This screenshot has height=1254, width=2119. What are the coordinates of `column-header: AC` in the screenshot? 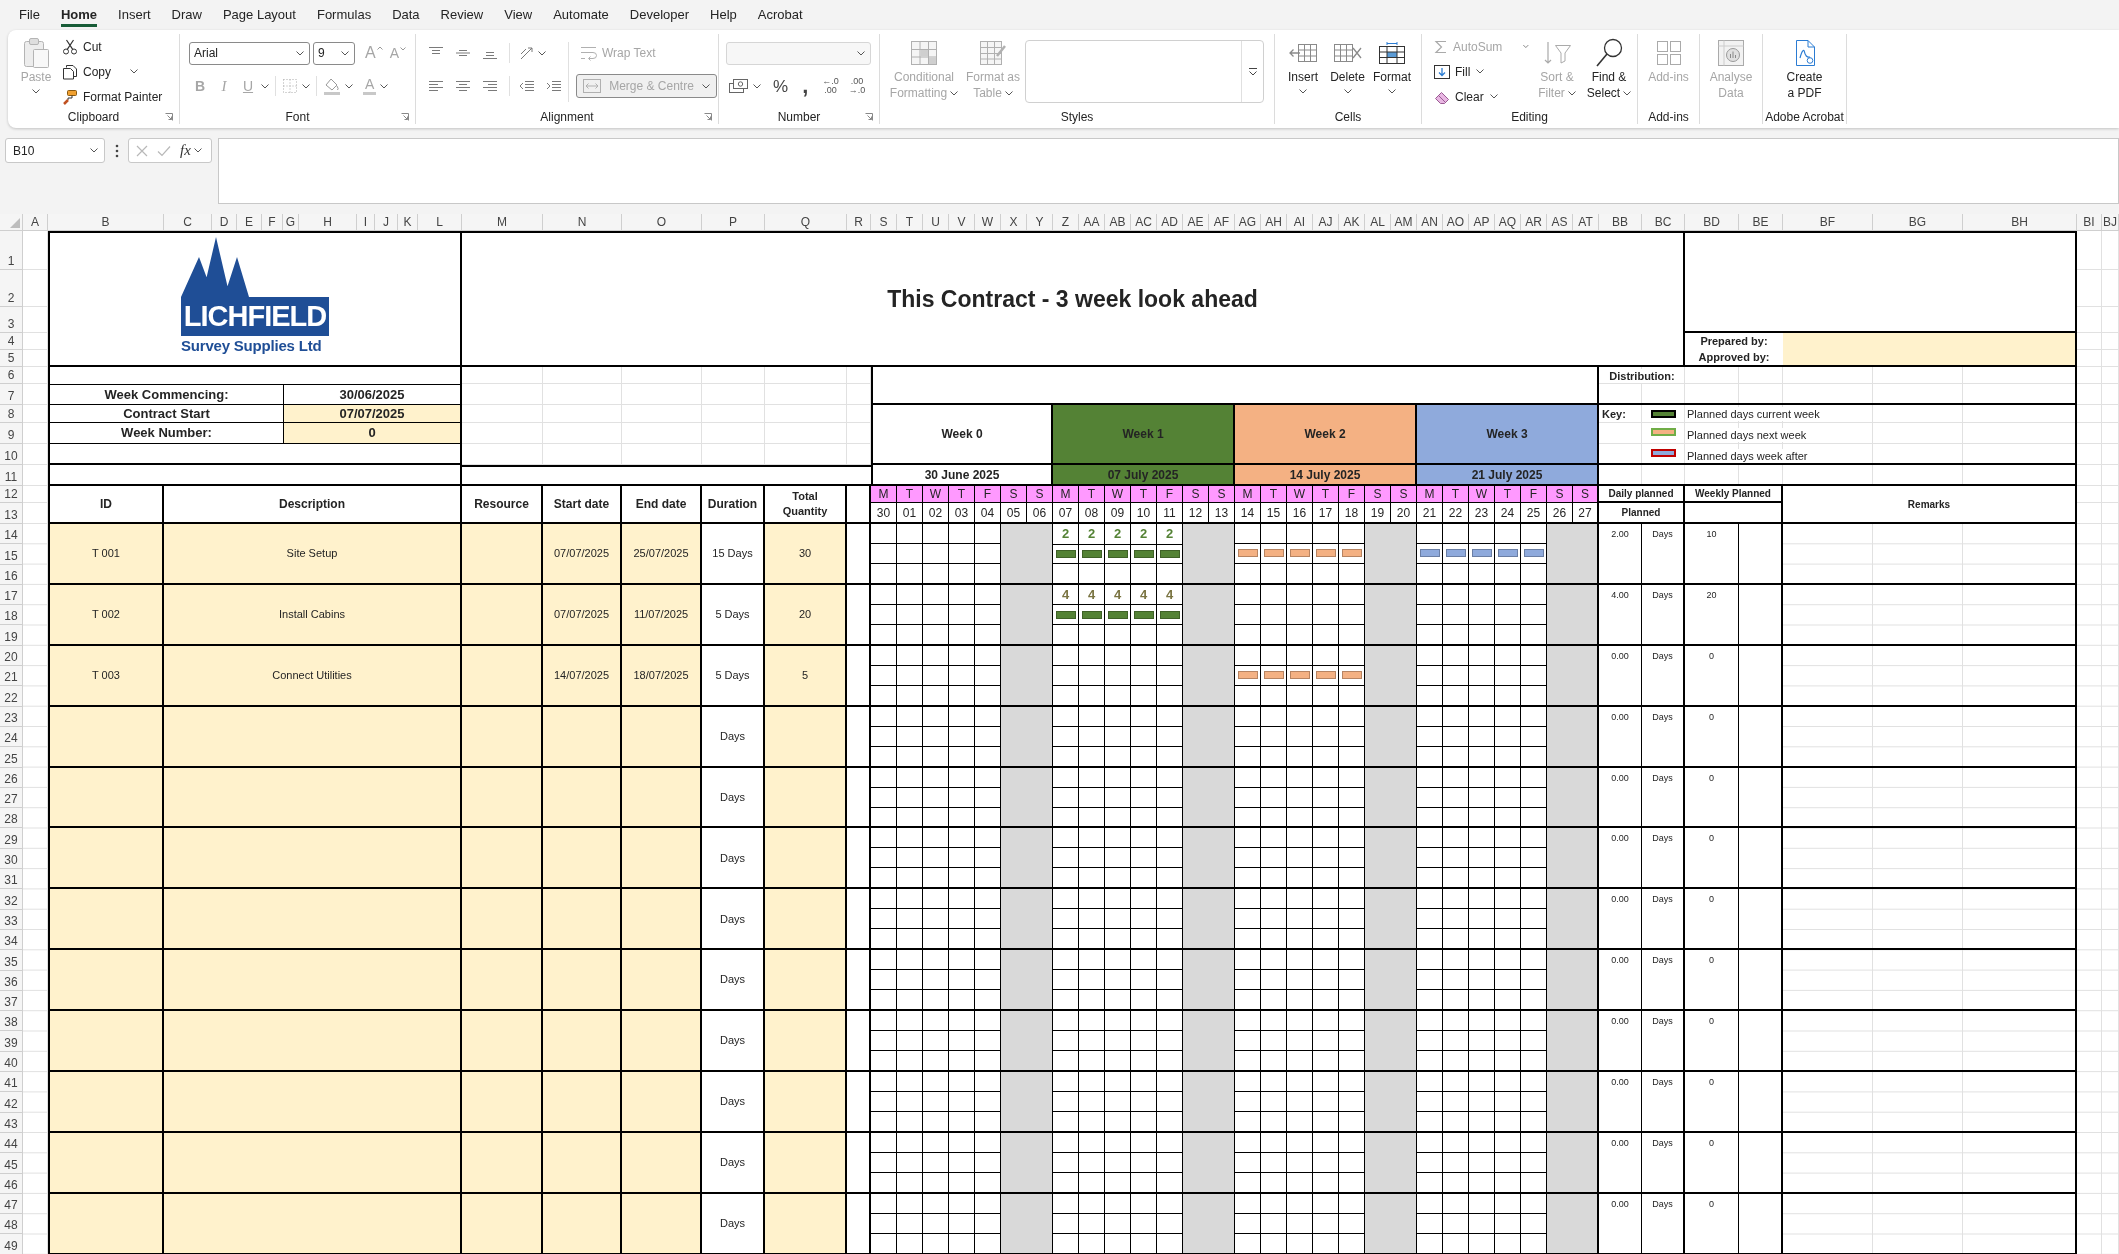 It's located at (1144, 222).